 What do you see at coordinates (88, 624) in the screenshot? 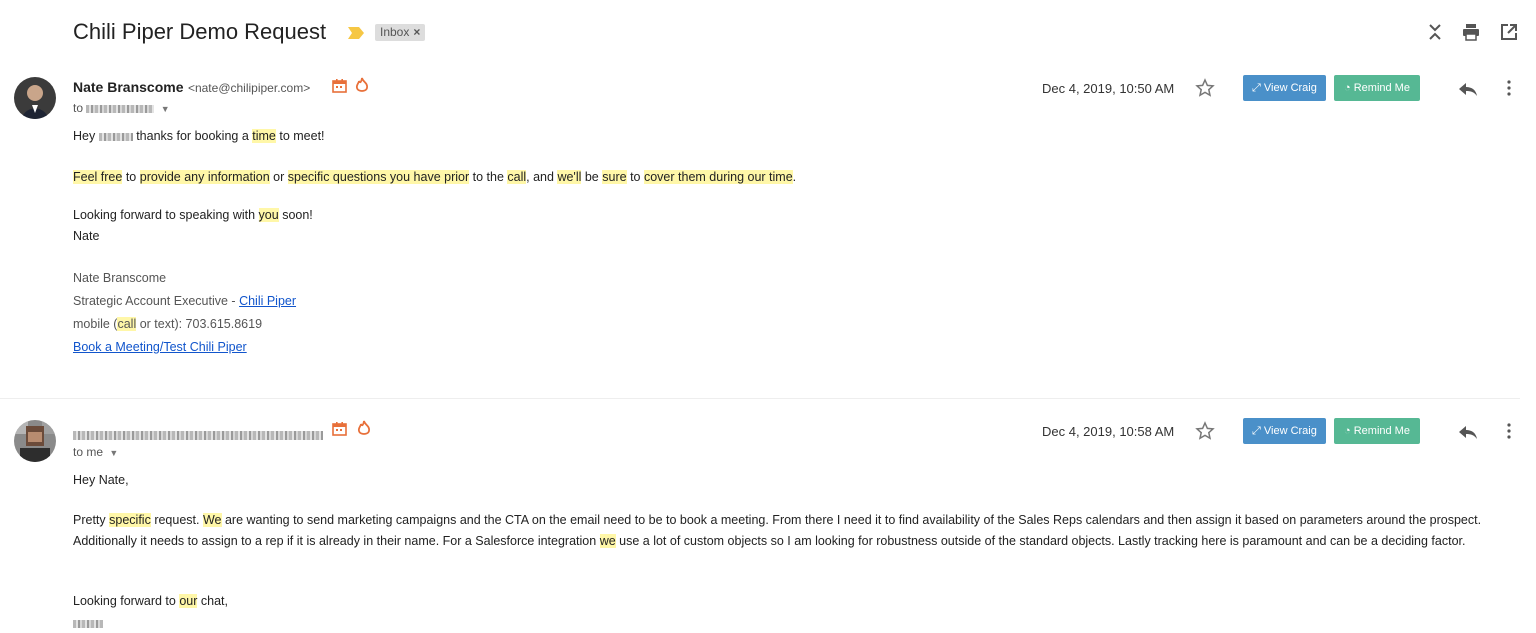
I see `redacted-signature` at bounding box center [88, 624].